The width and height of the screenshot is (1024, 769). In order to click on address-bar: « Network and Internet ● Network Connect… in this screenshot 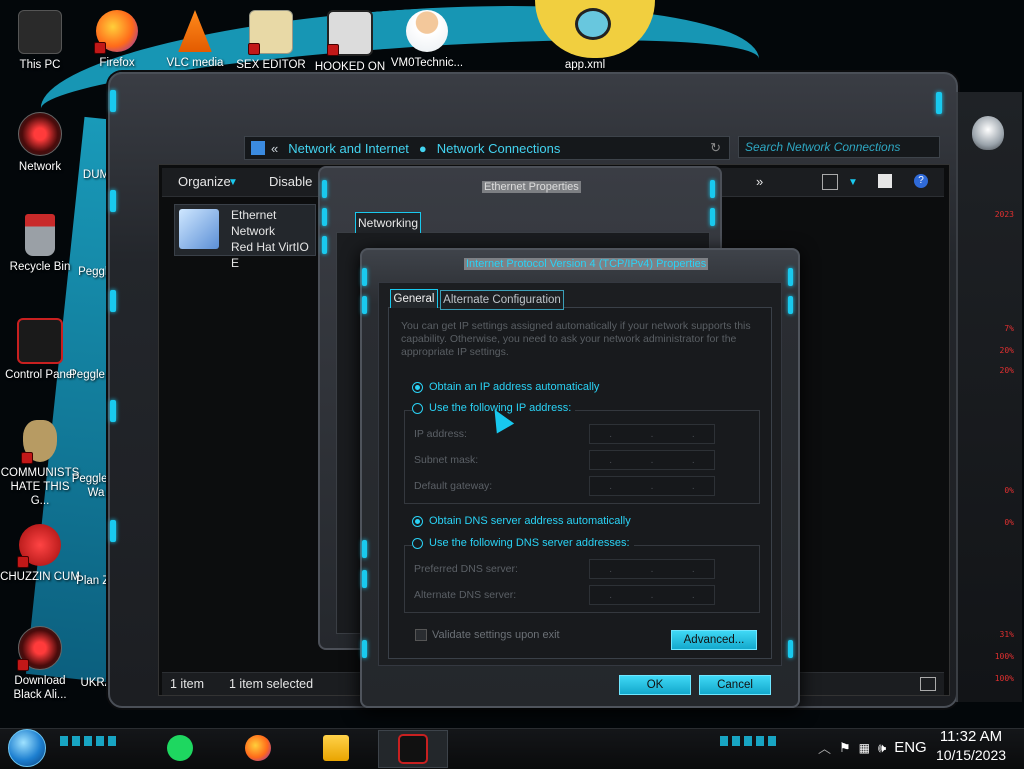, I will do `click(487, 148)`.